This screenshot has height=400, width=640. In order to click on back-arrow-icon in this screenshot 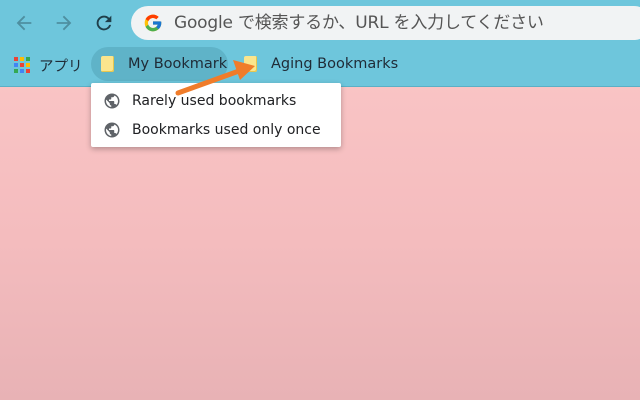, I will do `click(24, 23)`.